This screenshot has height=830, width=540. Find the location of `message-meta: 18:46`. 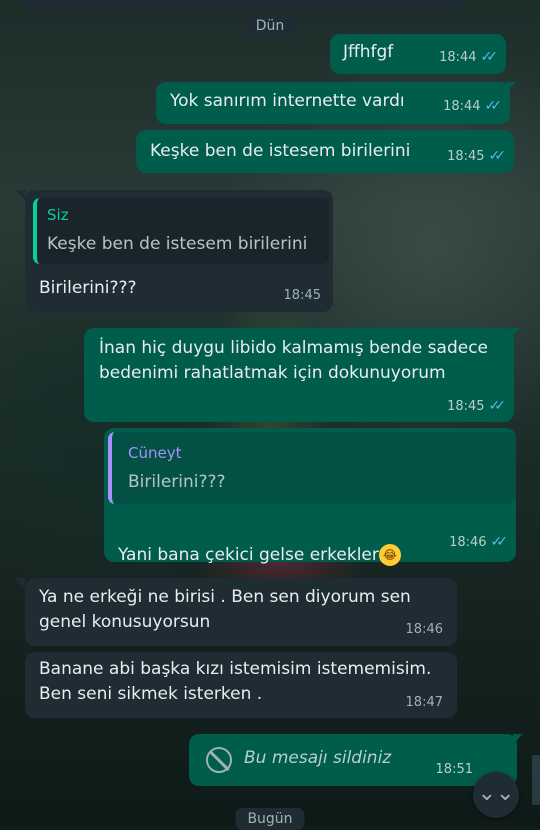

message-meta: 18:46 is located at coordinates (424, 629).